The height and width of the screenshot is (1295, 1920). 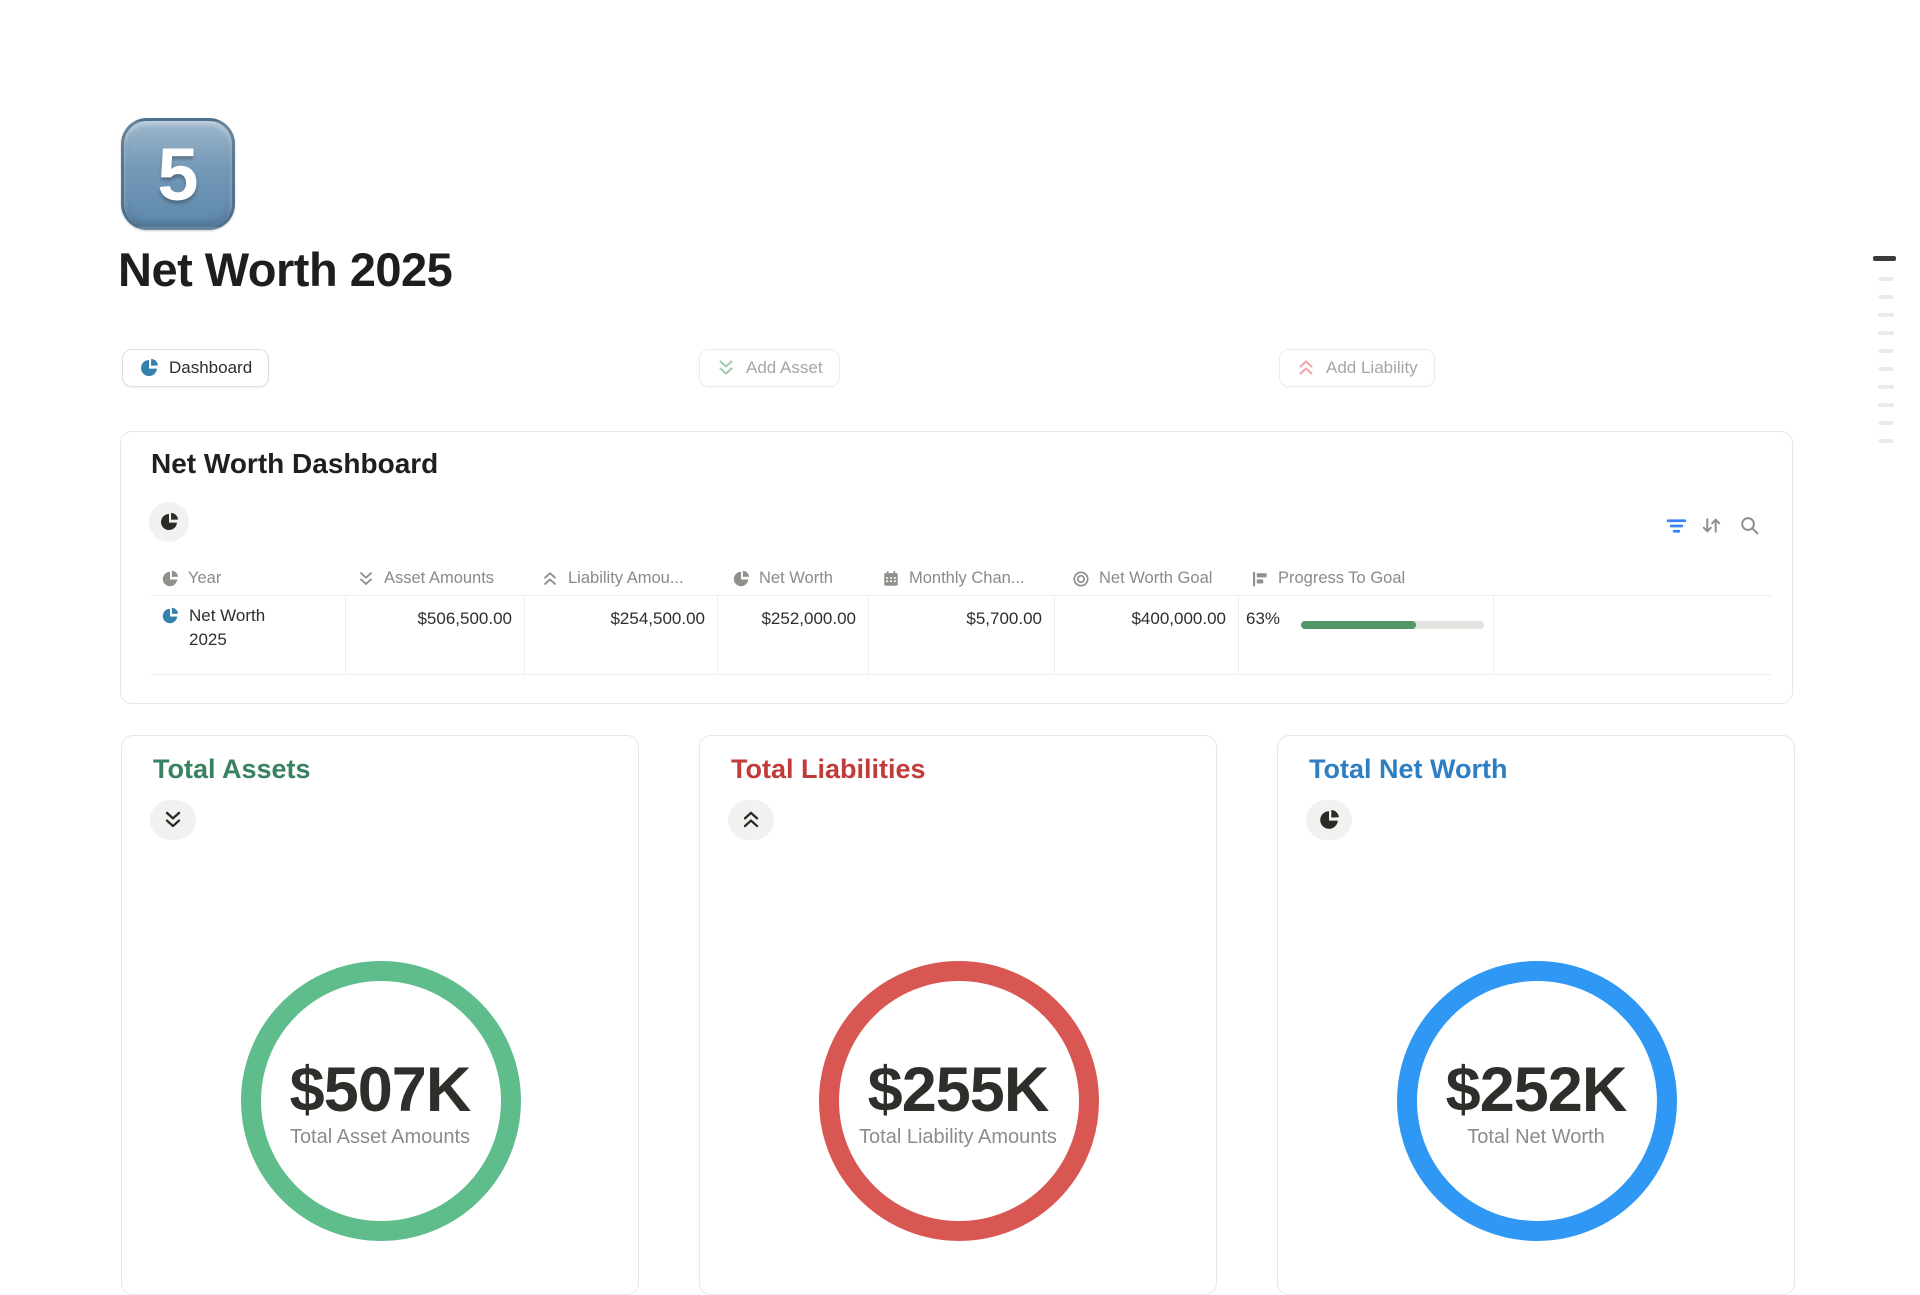 I want to click on dashboard-button: Dashboard, so click(x=196, y=368).